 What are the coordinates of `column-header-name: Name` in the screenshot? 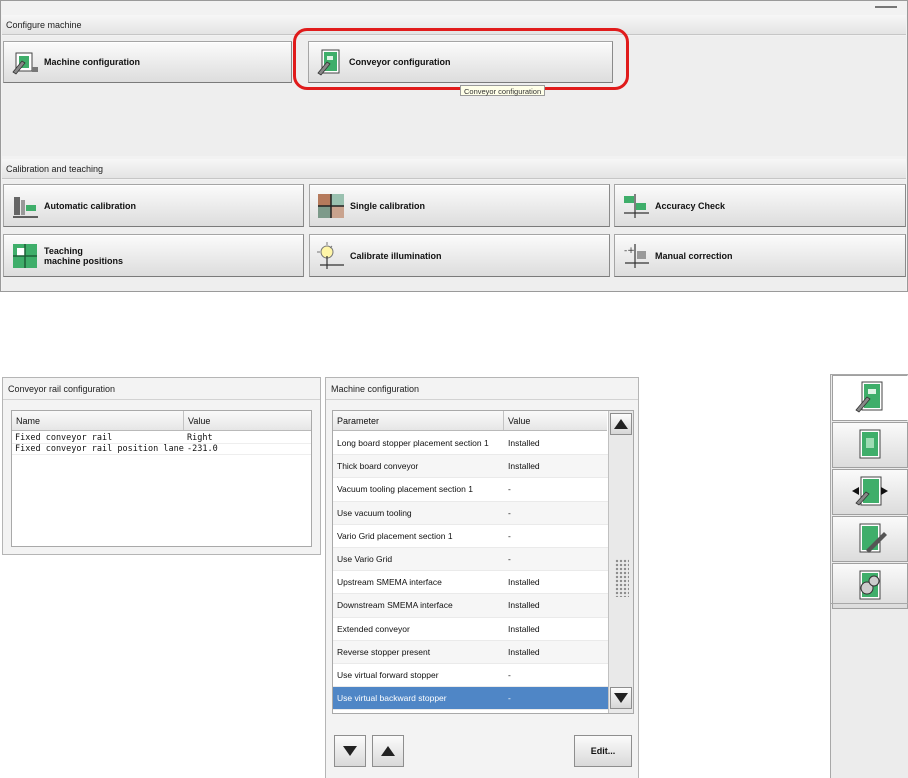 It's located at (98, 420).